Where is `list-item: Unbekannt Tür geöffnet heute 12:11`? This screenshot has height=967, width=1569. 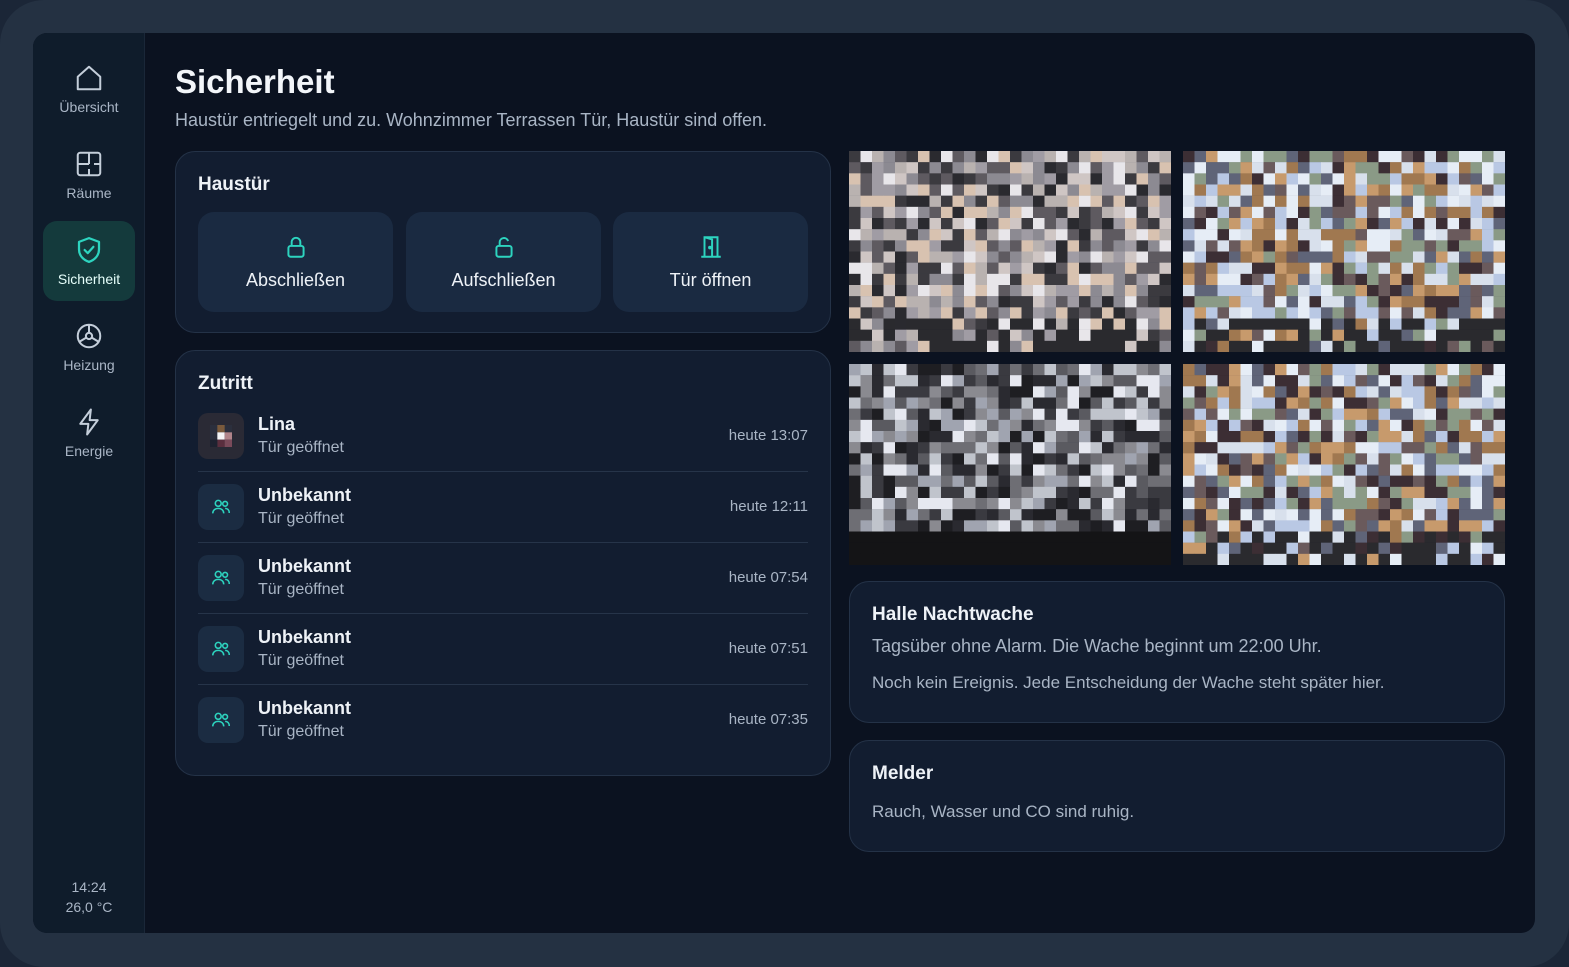 list-item: Unbekannt Tür geöffnet heute 12:11 is located at coordinates (503, 507).